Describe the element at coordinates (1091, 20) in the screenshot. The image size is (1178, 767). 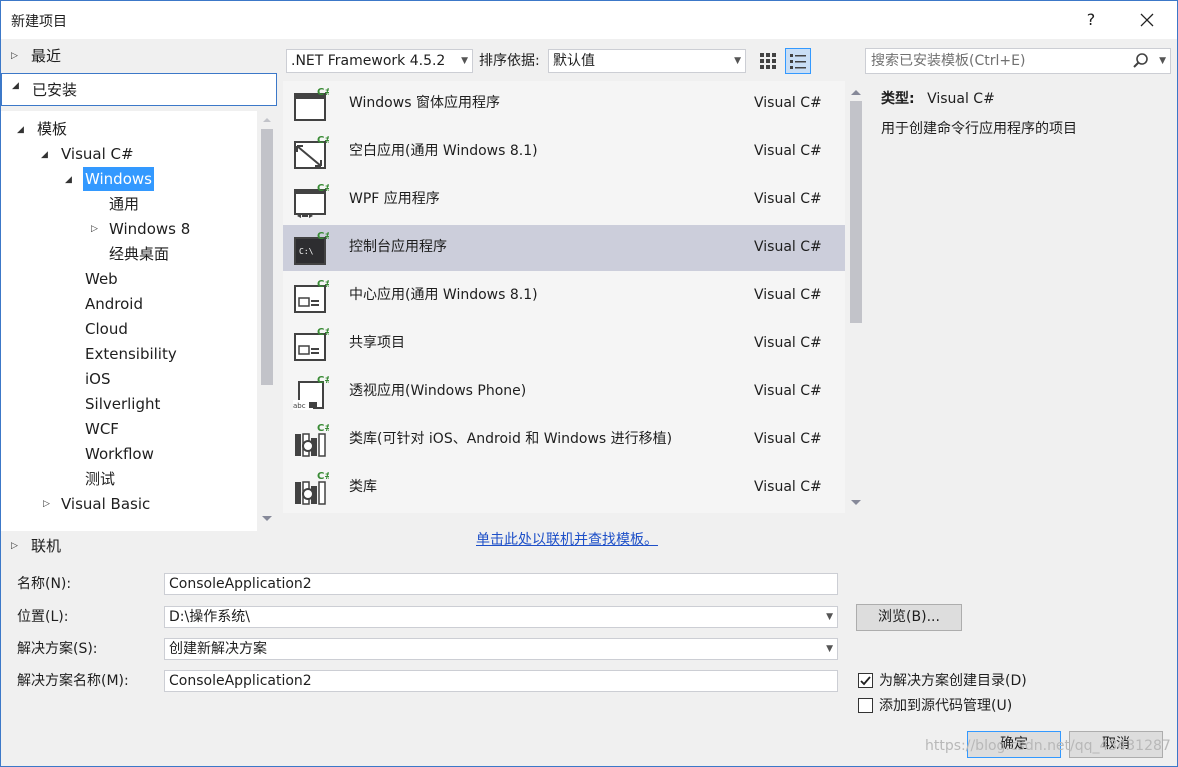
I see `help-button: ?` at that location.